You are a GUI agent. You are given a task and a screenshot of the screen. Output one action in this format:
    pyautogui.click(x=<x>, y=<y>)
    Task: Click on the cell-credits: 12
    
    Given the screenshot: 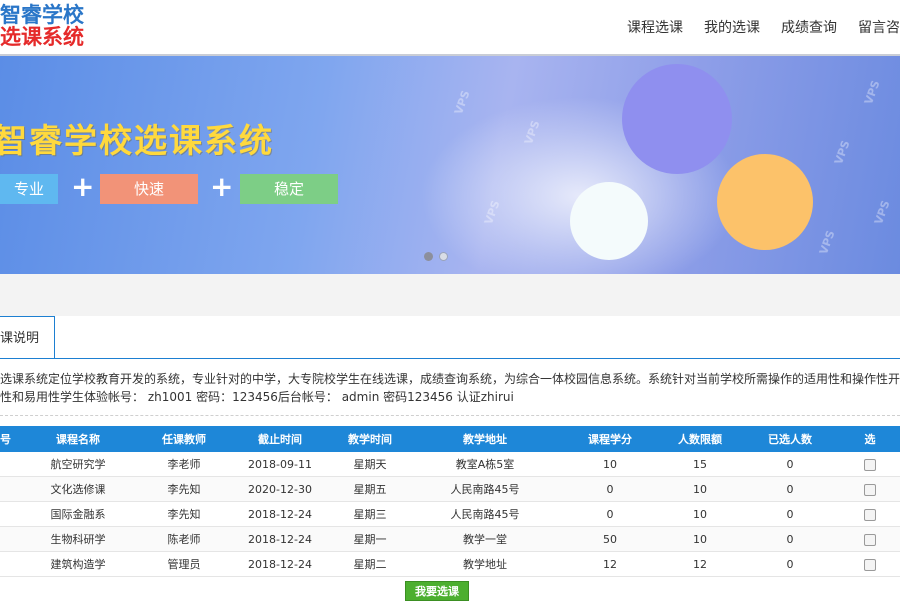 What is the action you would take?
    pyautogui.click(x=610, y=564)
    